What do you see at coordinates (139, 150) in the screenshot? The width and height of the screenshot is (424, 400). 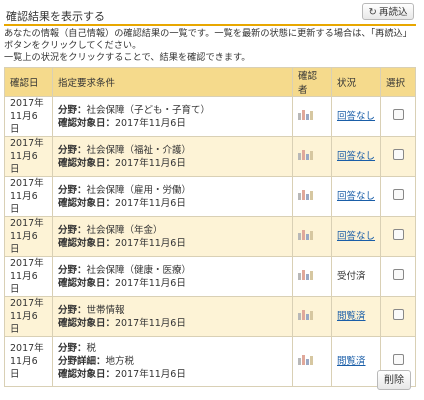 I see `field-value: 社会保障（福祉・介護）` at bounding box center [139, 150].